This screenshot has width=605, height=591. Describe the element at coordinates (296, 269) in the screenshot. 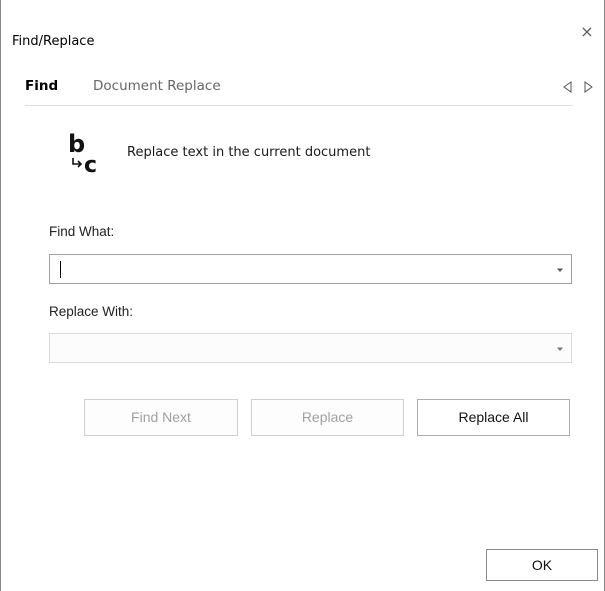

I see `find-what-input` at that location.